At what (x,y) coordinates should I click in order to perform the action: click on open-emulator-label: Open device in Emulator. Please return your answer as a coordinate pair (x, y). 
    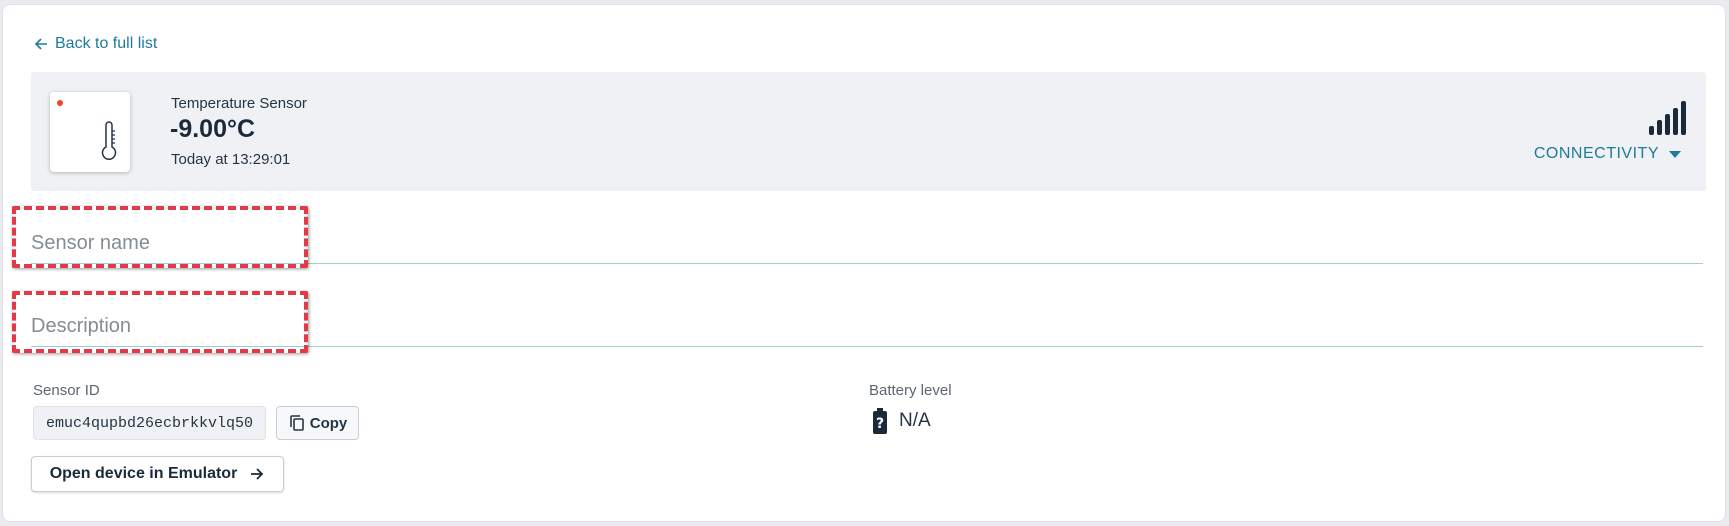
    Looking at the image, I should click on (143, 473).